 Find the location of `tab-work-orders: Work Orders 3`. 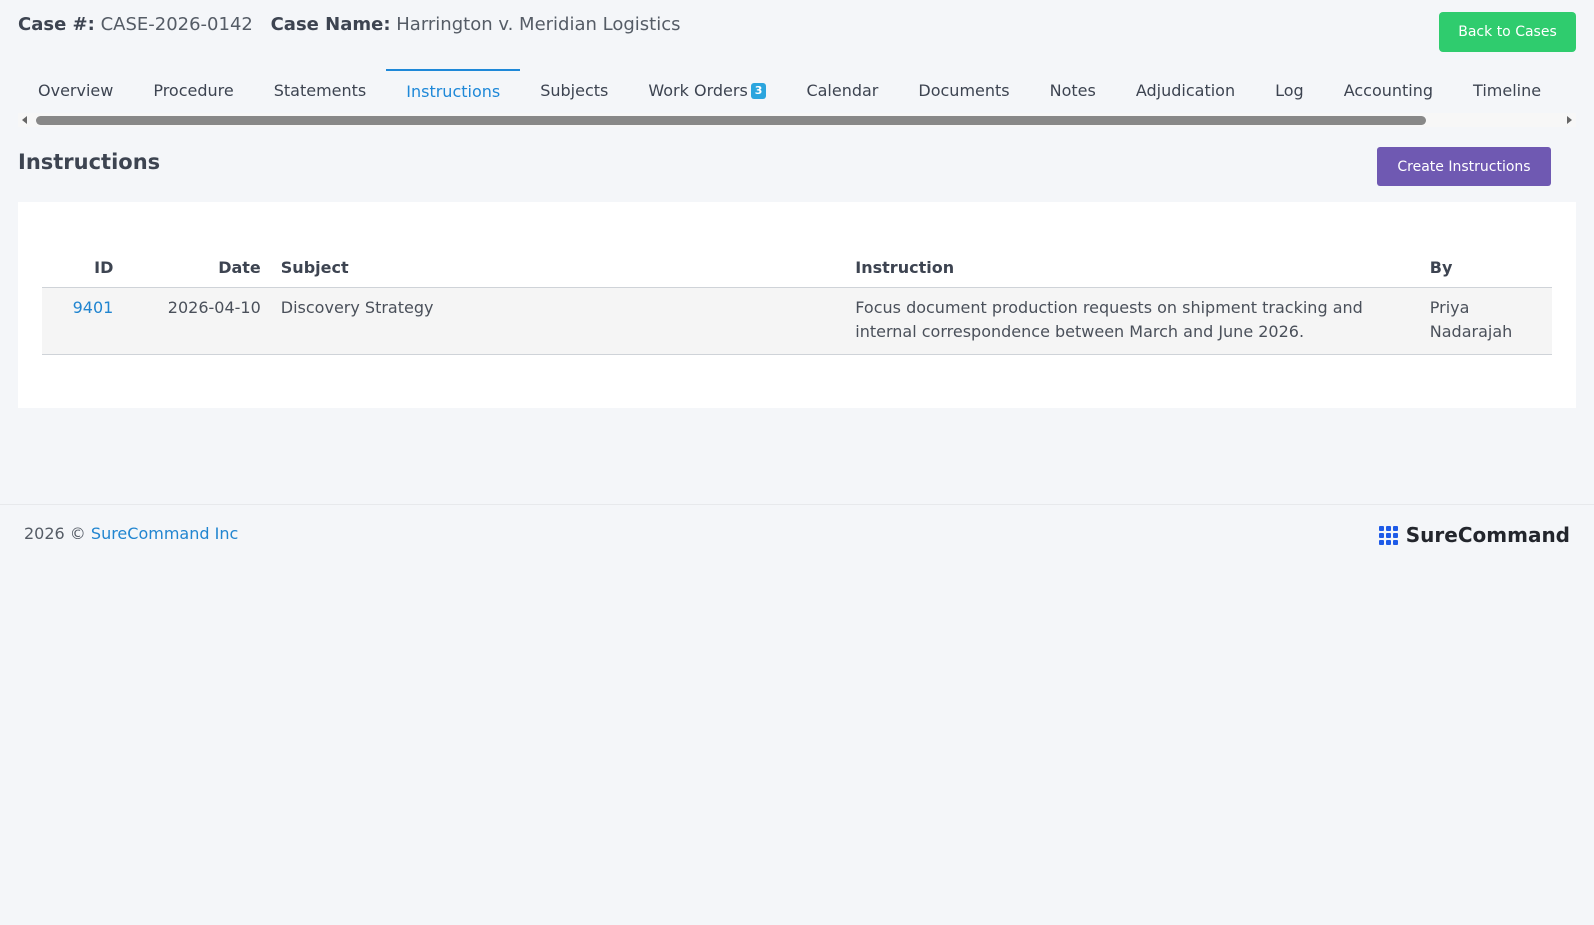

tab-work-orders: Work Orders 3 is located at coordinates (707, 90).